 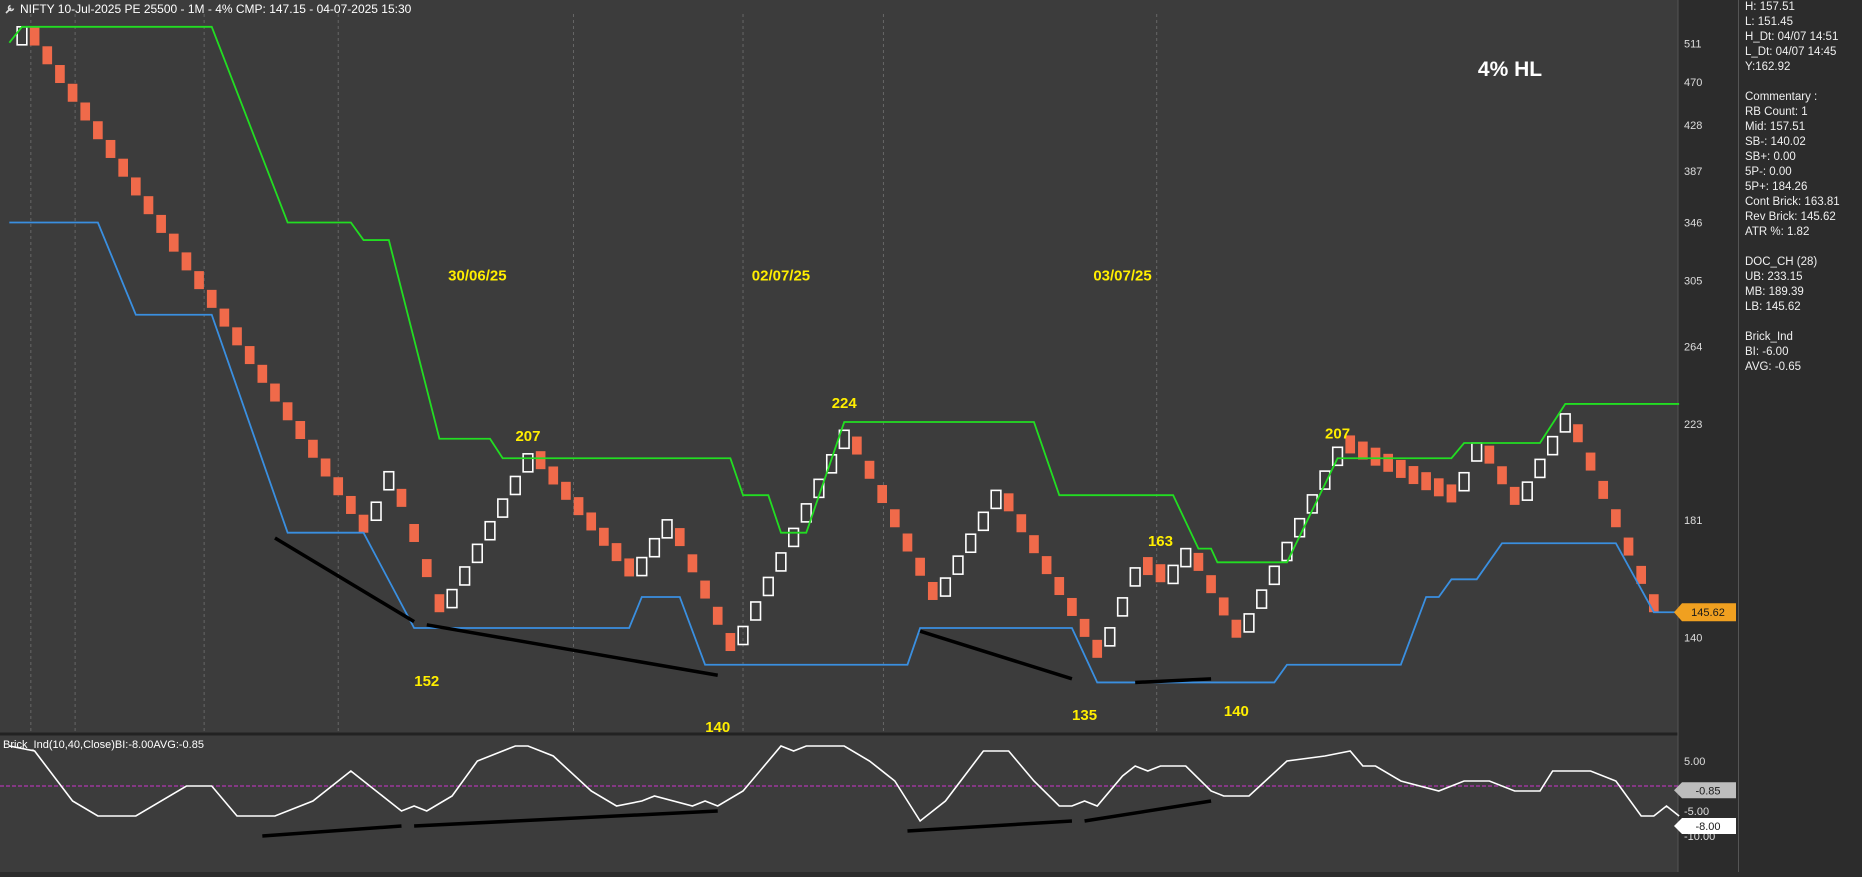 What do you see at coordinates (1776, 112) in the screenshot?
I see `side-panel-line: RB Count: 1` at bounding box center [1776, 112].